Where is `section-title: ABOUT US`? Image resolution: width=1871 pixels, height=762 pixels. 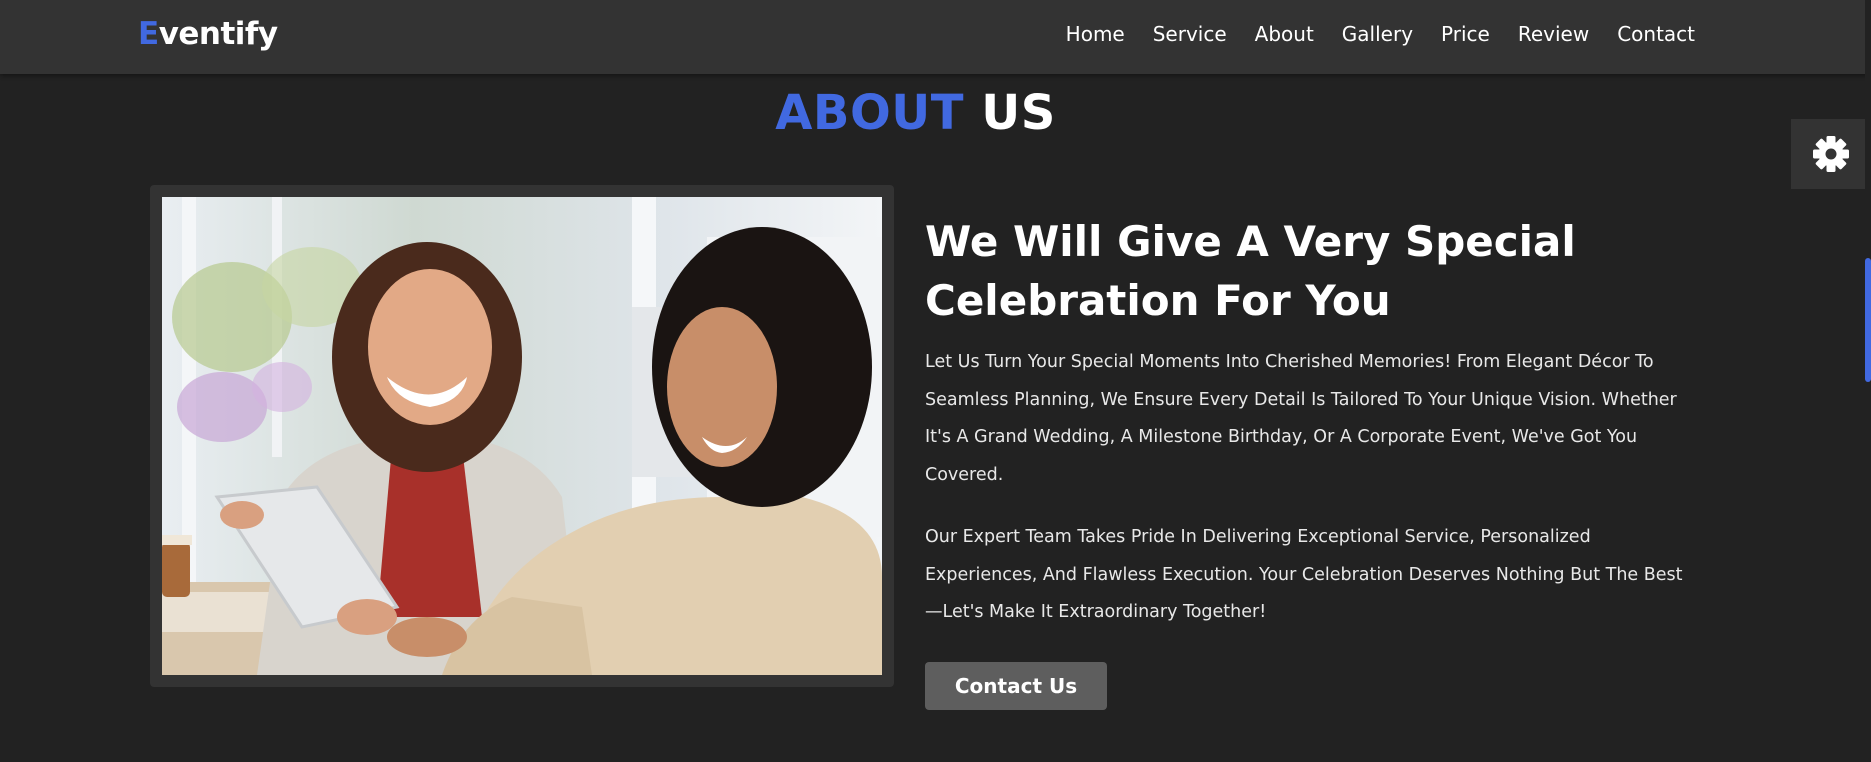
section-title: ABOUT US is located at coordinates (915, 113).